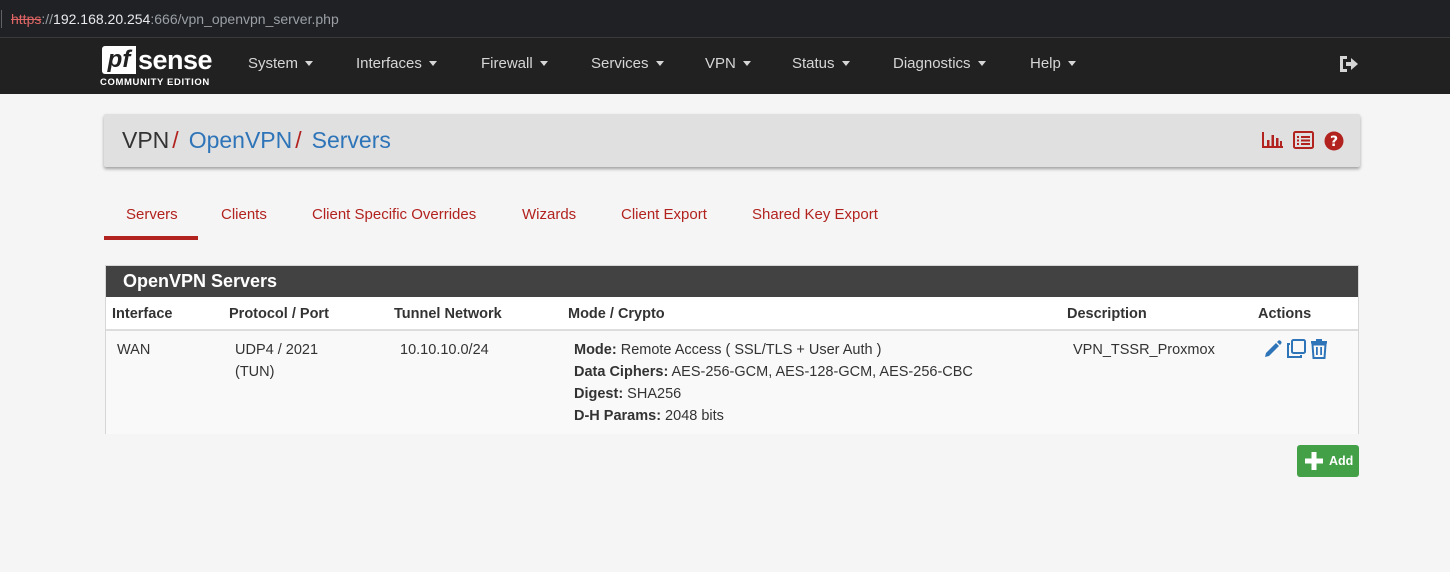 This screenshot has height=572, width=1450. What do you see at coordinates (932, 63) in the screenshot?
I see `nav-diagnostics-label: Diagnostics` at bounding box center [932, 63].